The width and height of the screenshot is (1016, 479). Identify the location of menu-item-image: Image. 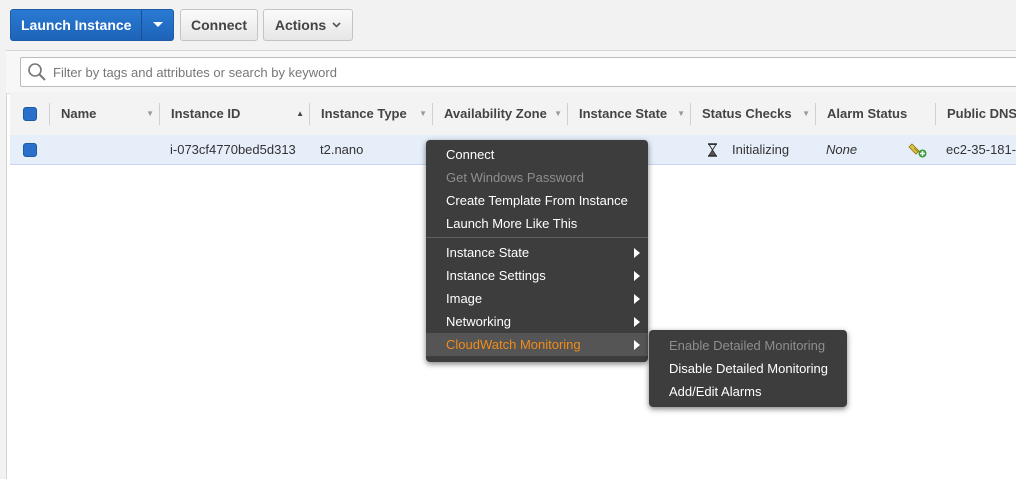
(537, 298).